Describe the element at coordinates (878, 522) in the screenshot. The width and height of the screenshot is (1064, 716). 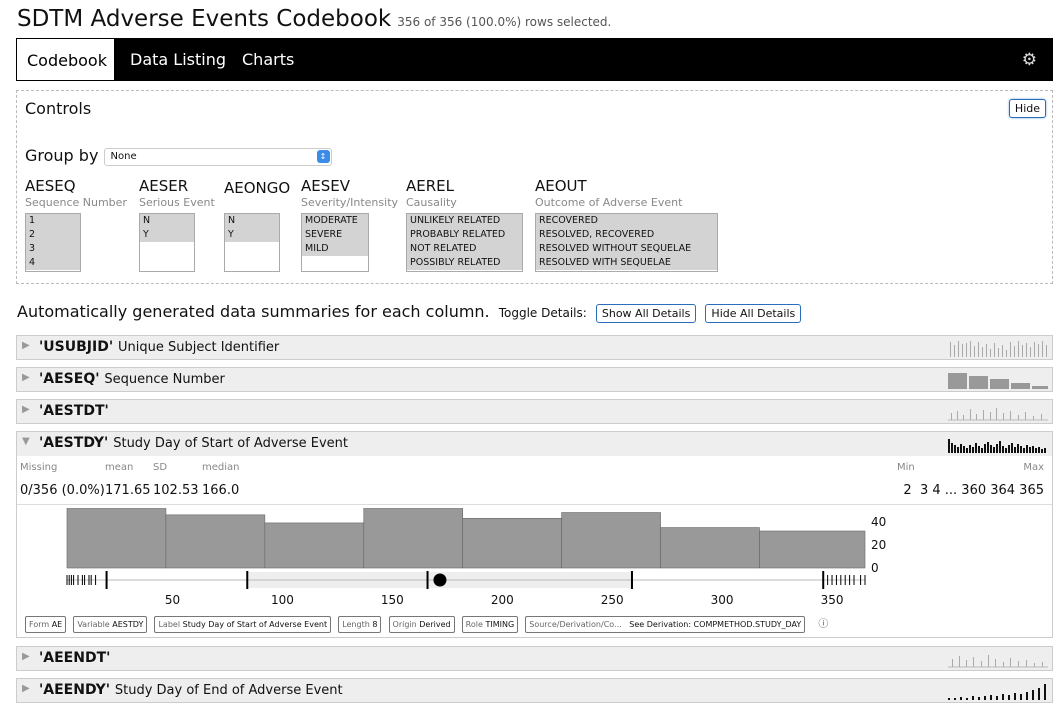
I see `y-tick-label: 40` at that location.